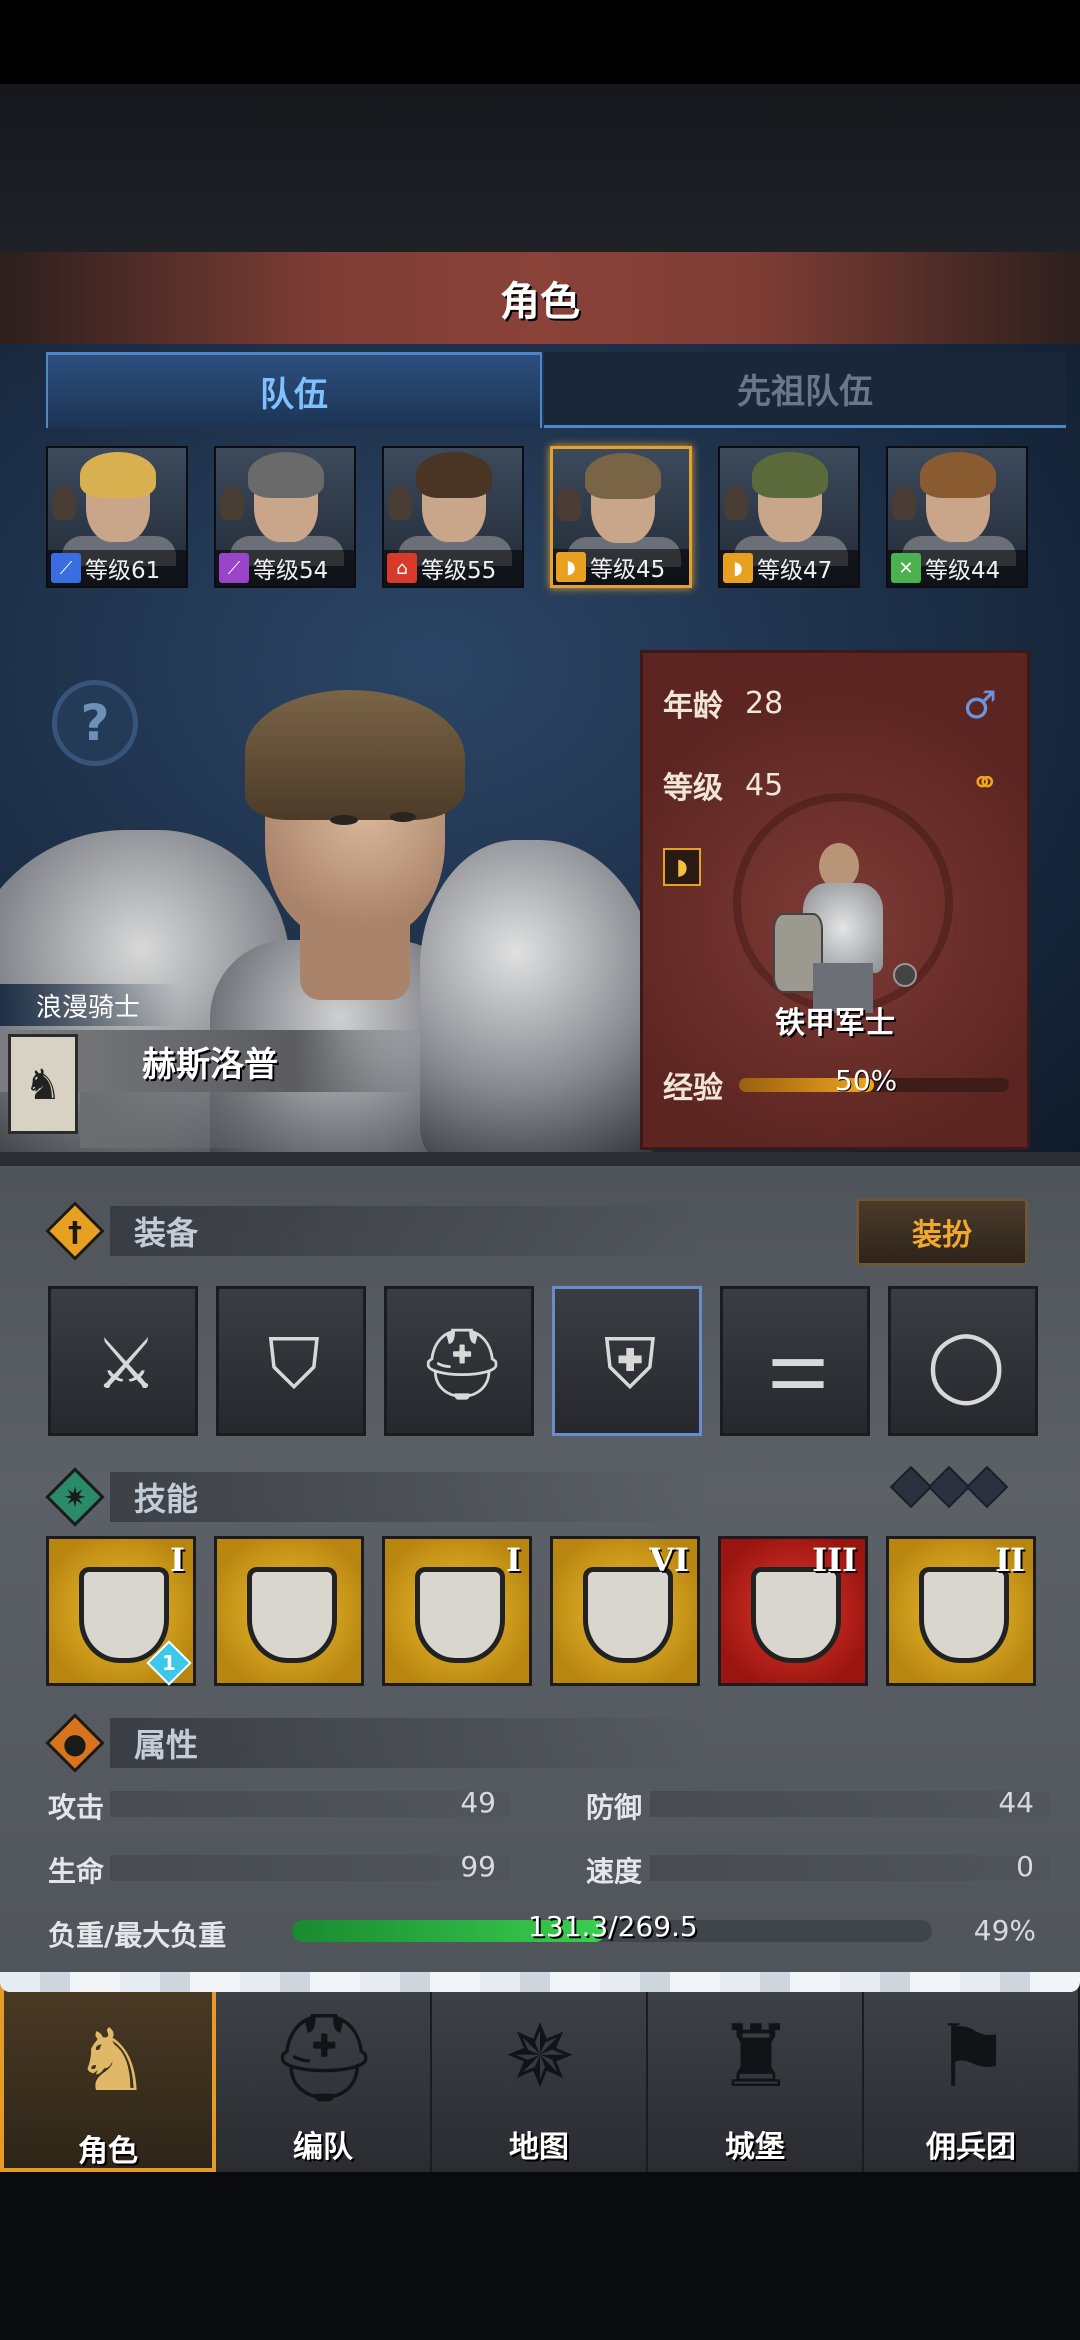 This screenshot has width=1080, height=2340. Describe the element at coordinates (478, 1866) in the screenshot. I see `life-value: 99` at that location.